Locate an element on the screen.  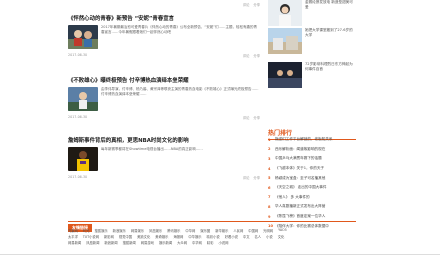
rank-number: 7 is located at coordinates (269, 197).